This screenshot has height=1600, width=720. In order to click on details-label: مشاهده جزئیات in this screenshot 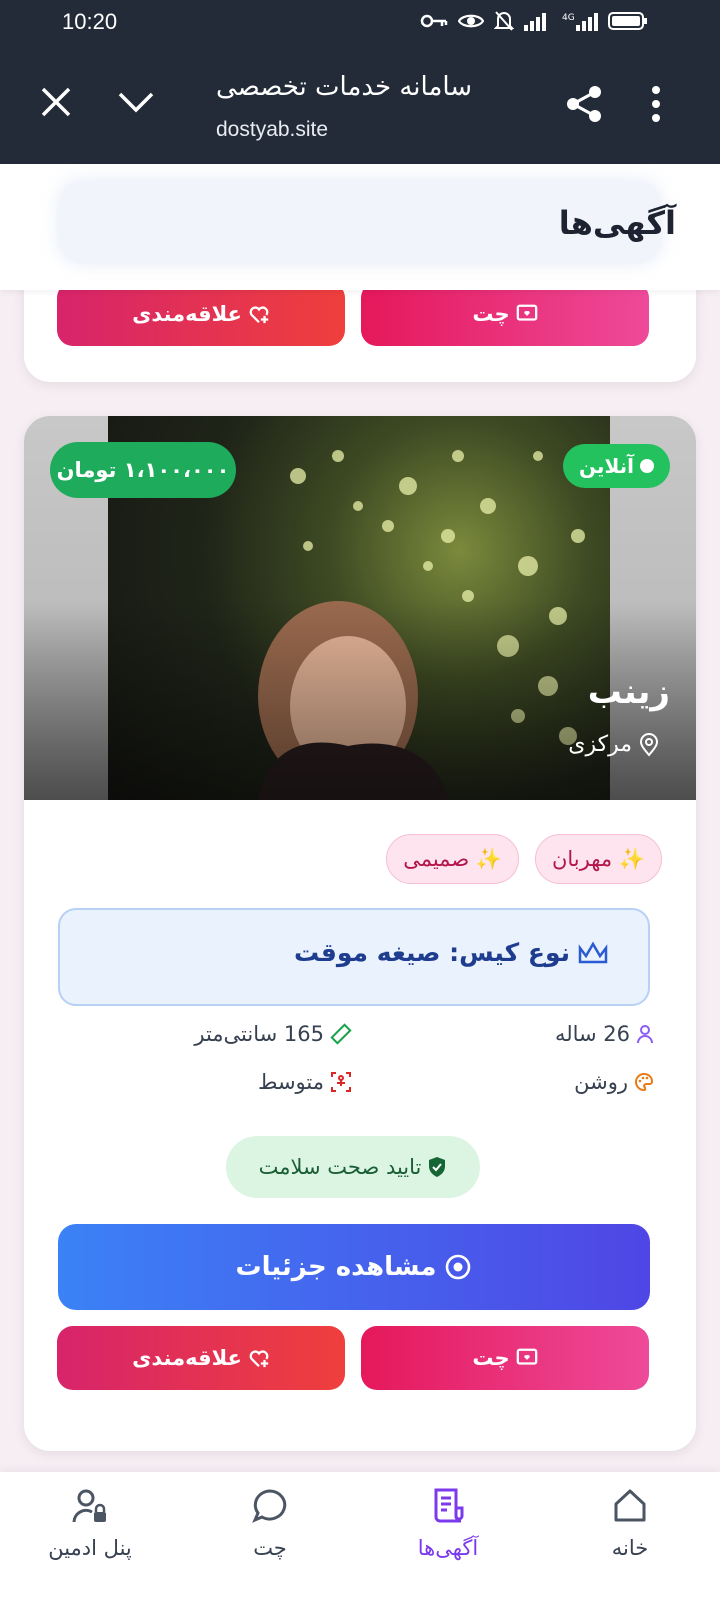, I will do `click(336, 1267)`.